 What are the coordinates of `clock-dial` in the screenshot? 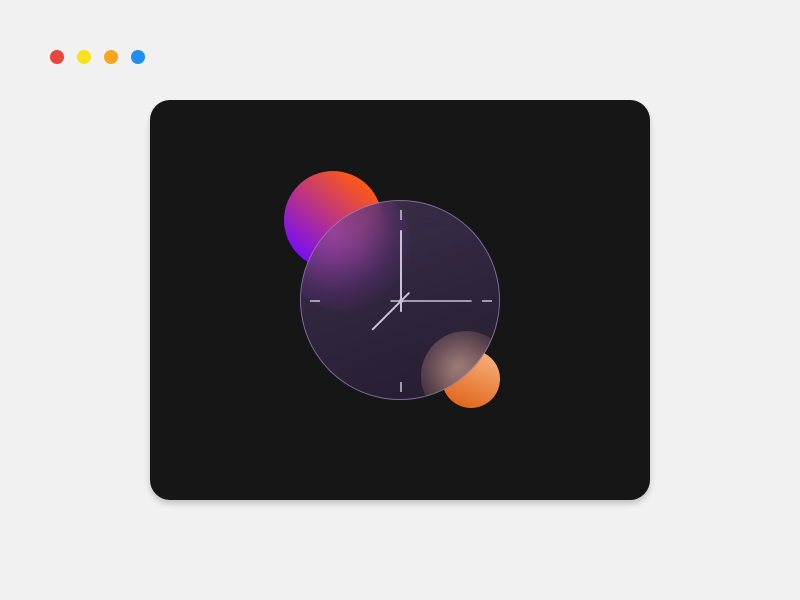 It's located at (401, 301).